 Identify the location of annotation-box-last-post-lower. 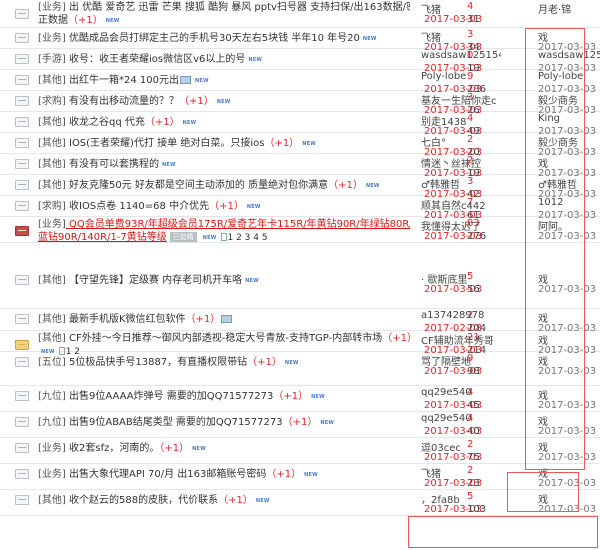
(543, 492).